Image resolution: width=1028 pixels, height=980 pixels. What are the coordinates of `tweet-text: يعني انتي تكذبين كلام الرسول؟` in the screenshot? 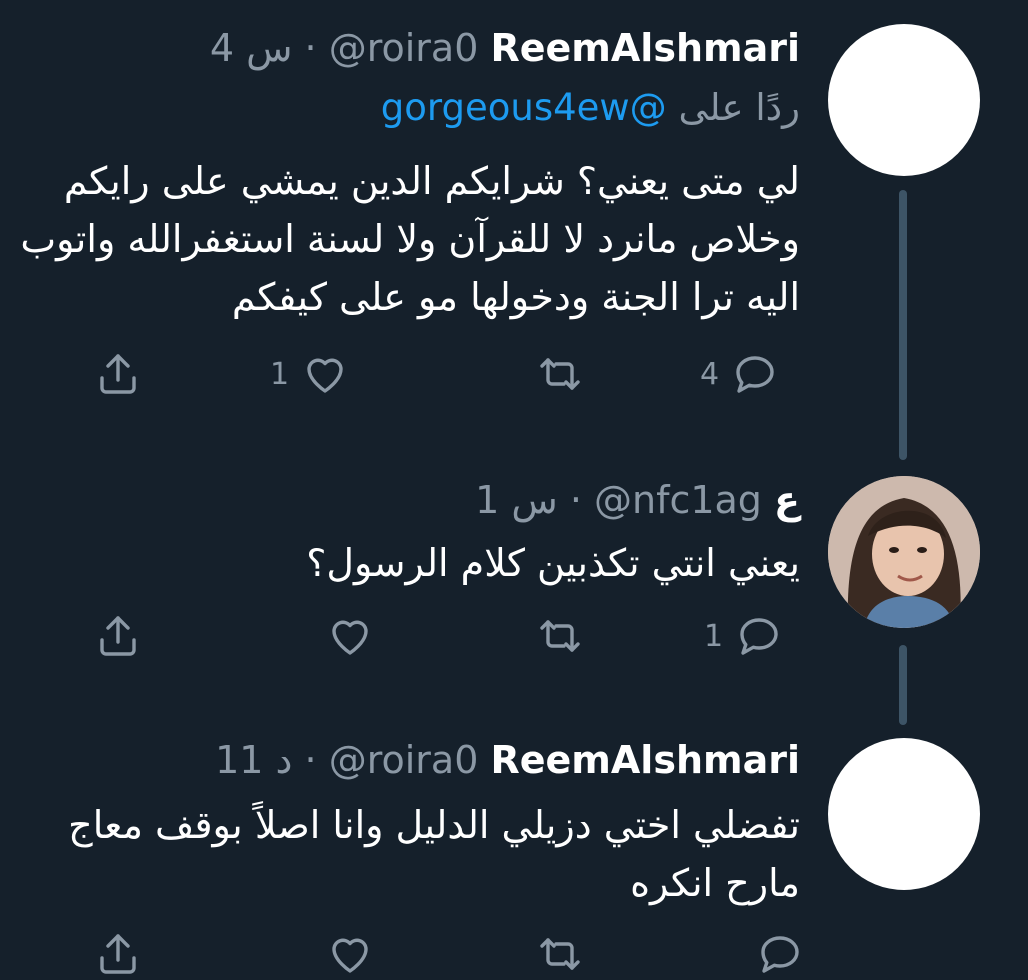 It's located at (553, 563).